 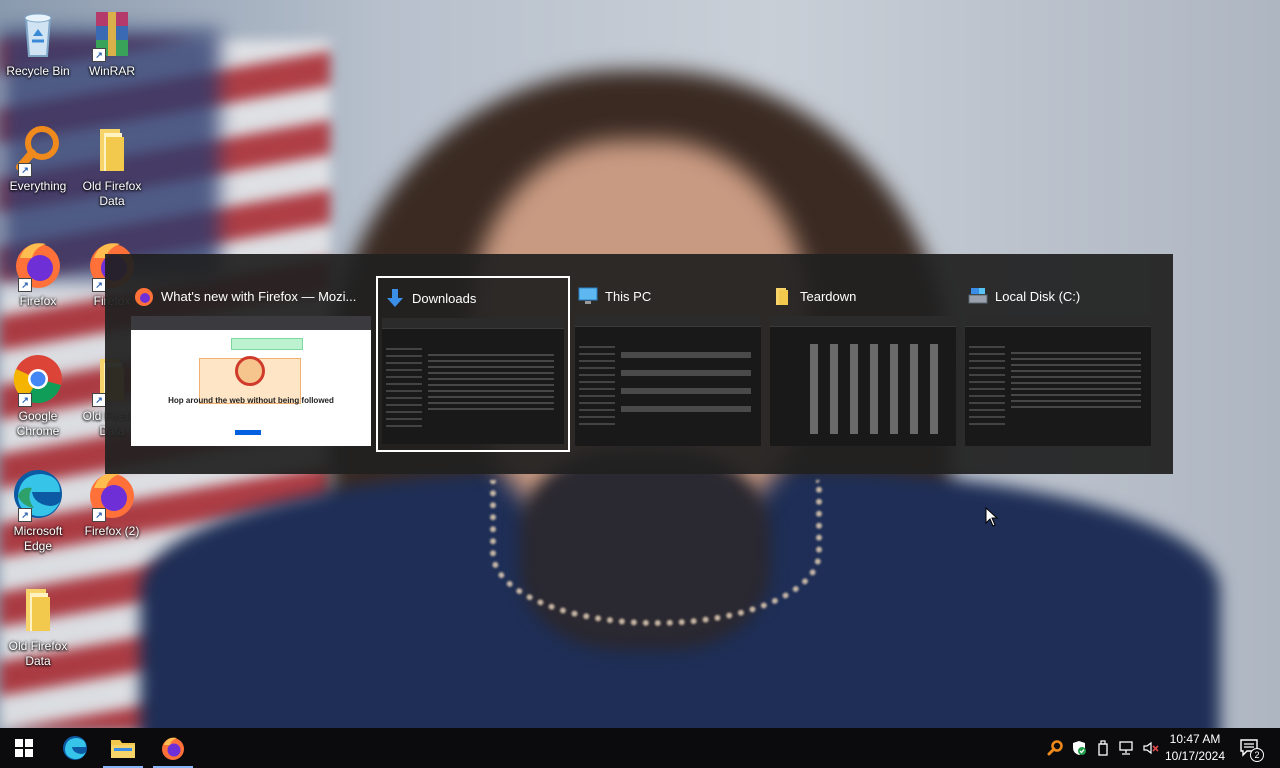 What do you see at coordinates (1195, 739) in the screenshot?
I see `clock-time: 10:47 AM` at bounding box center [1195, 739].